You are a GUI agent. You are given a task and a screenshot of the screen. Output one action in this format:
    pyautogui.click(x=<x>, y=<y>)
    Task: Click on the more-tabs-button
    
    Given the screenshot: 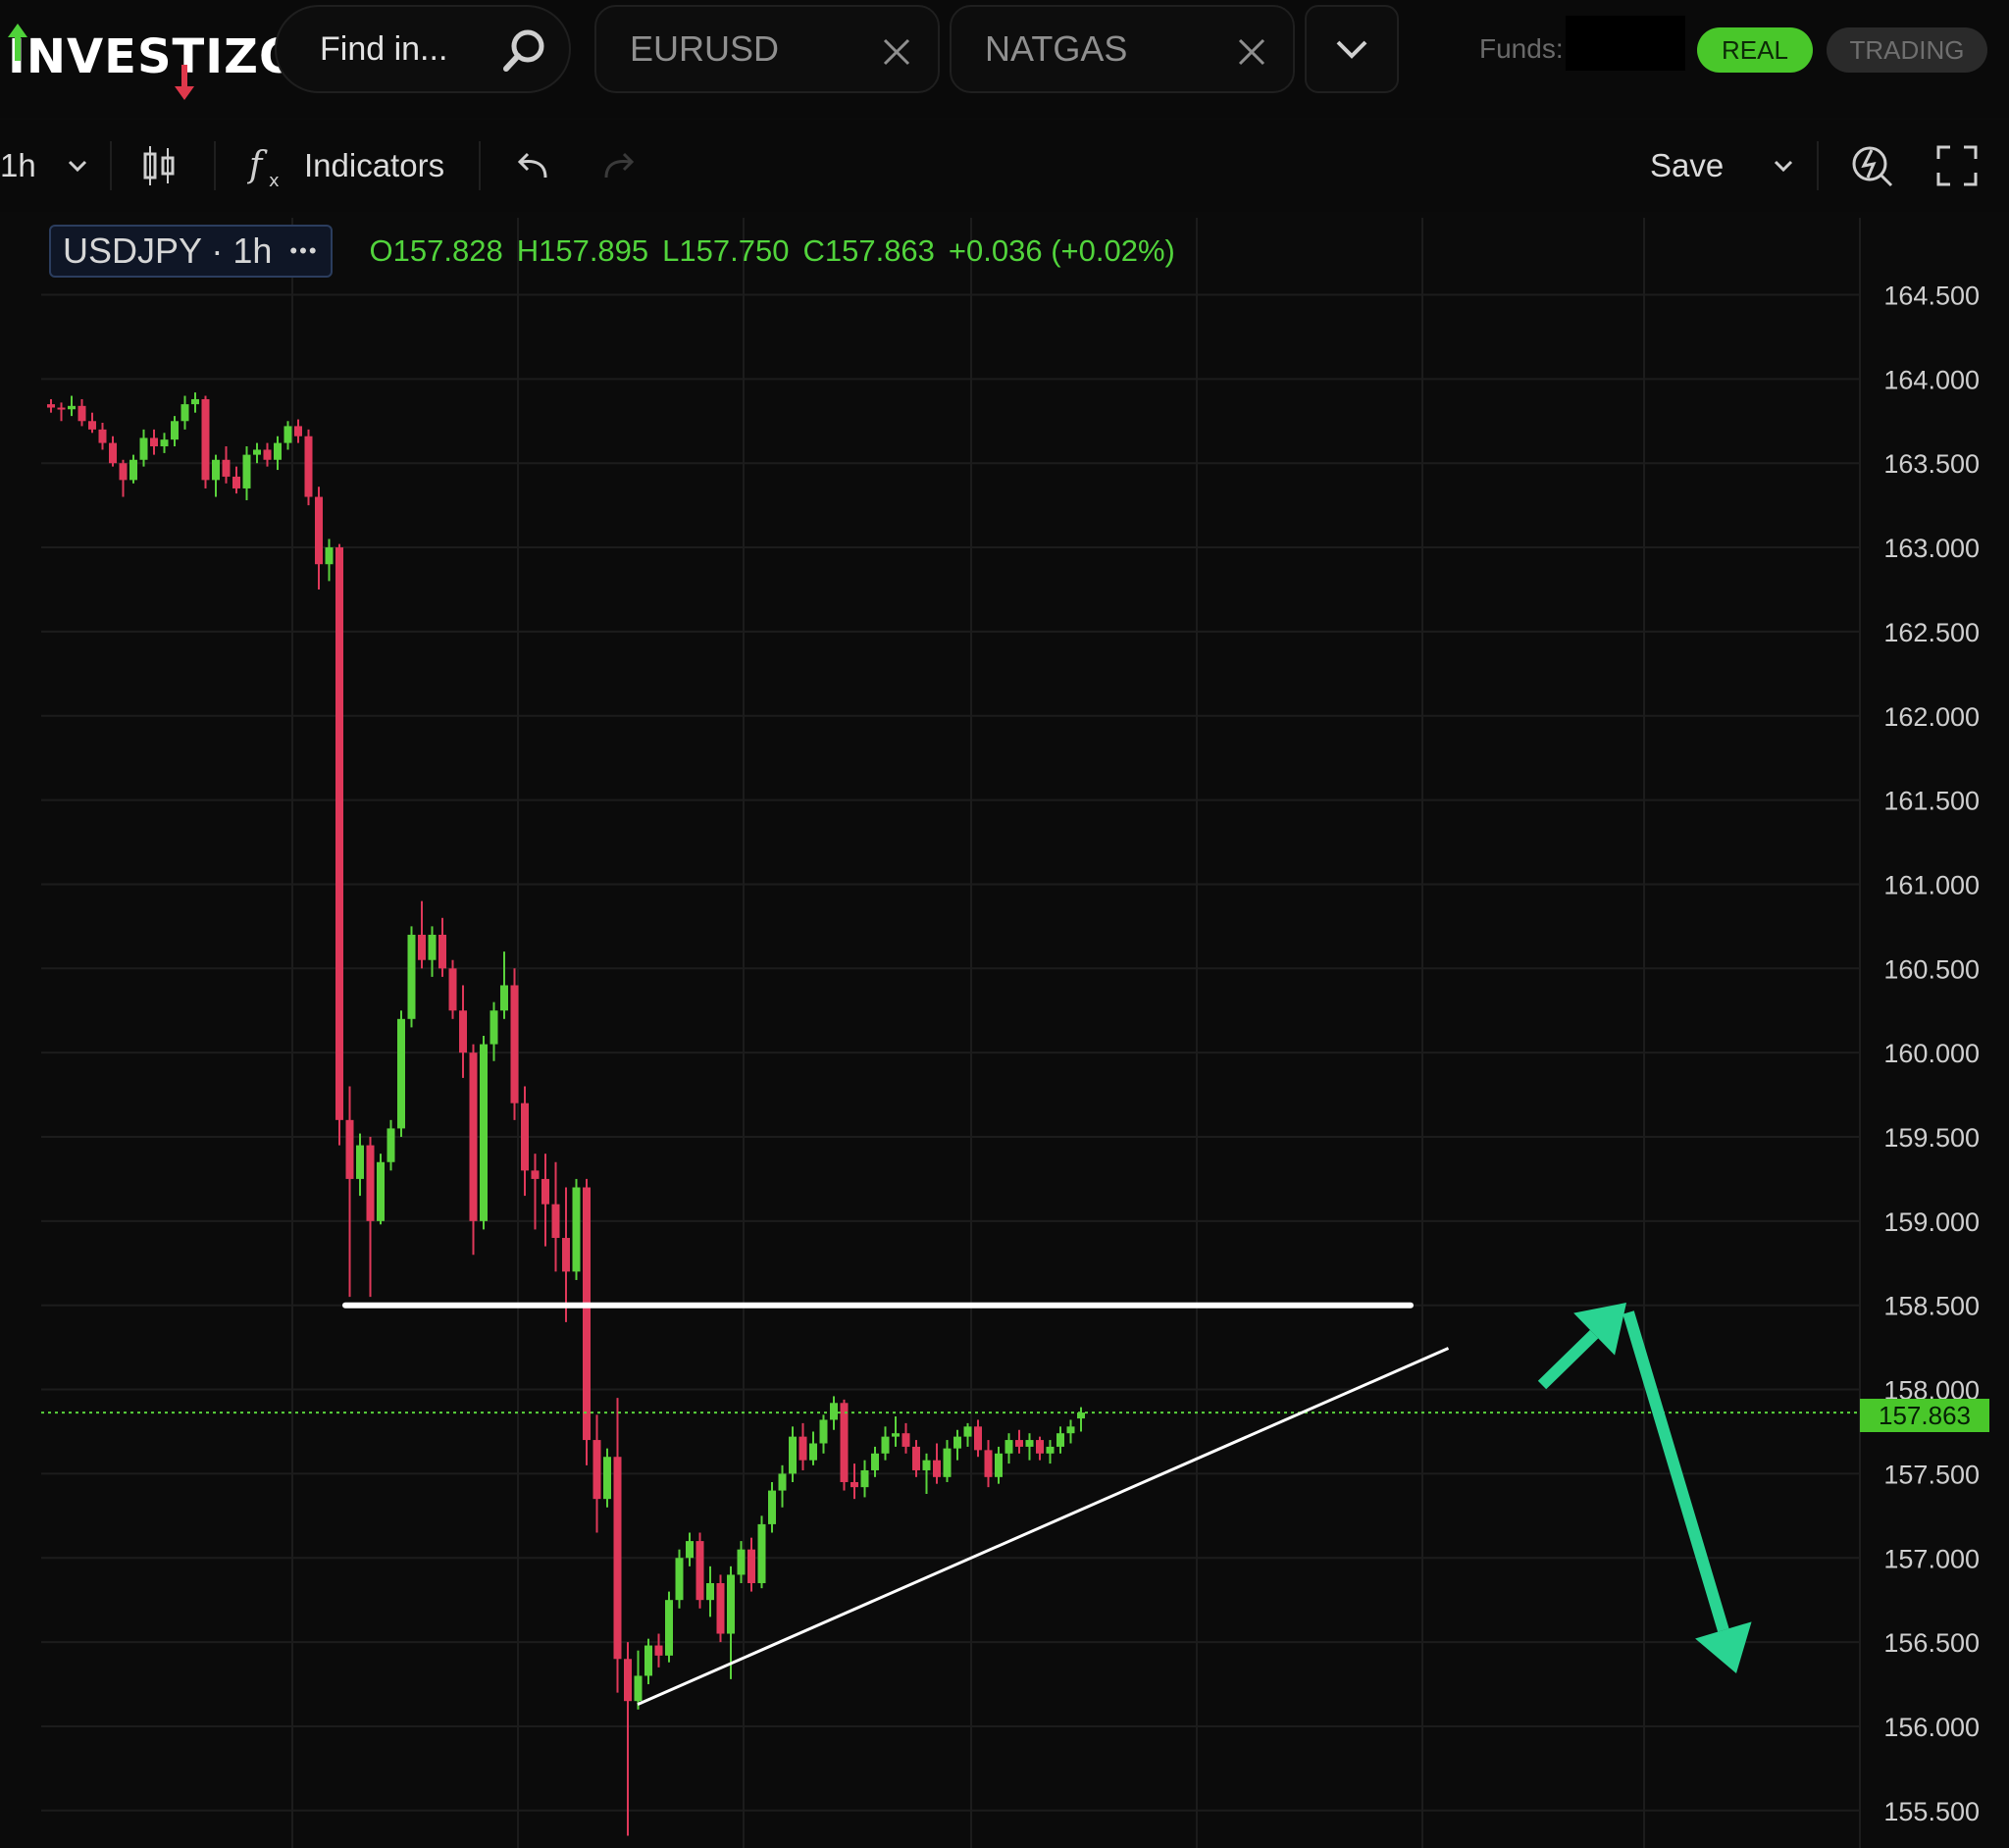 What is the action you would take?
    pyautogui.click(x=1352, y=49)
    